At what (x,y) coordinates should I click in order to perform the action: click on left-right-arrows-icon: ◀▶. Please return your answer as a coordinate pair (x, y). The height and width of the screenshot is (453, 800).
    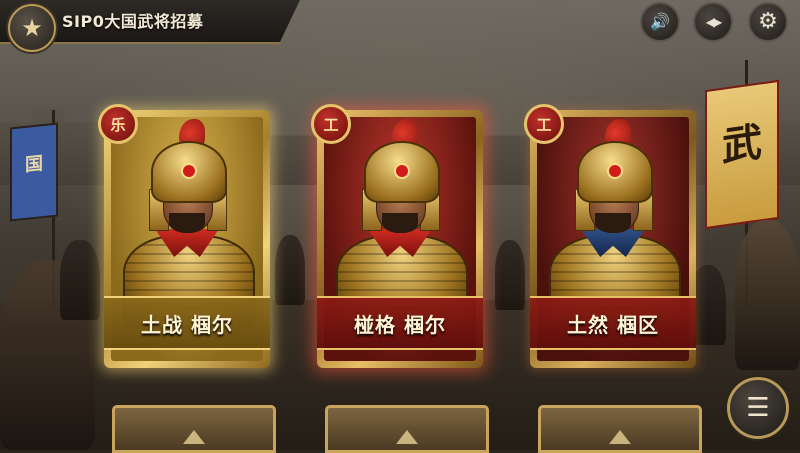
    Looking at the image, I should click on (714, 22).